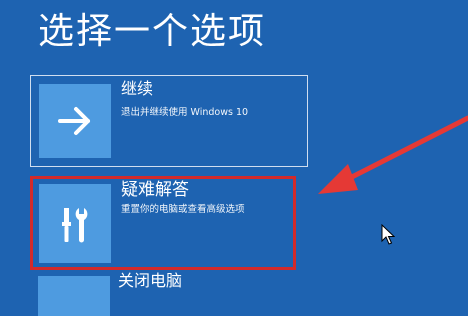 The width and height of the screenshot is (468, 316). I want to click on continue-title: 继续, so click(137, 88).